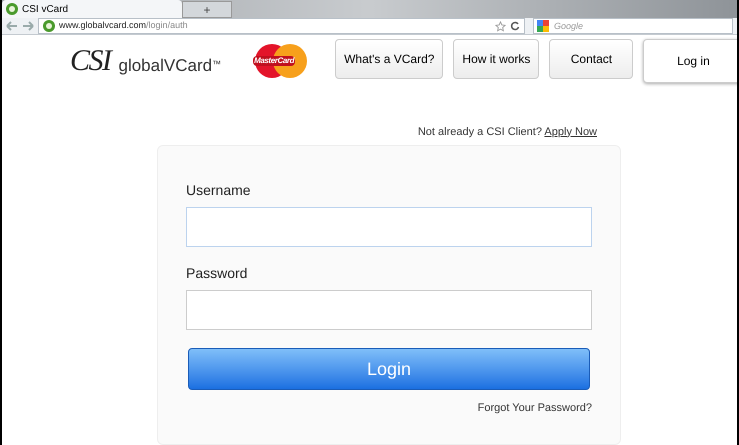  What do you see at coordinates (591, 59) in the screenshot?
I see `nav-button: Contact` at bounding box center [591, 59].